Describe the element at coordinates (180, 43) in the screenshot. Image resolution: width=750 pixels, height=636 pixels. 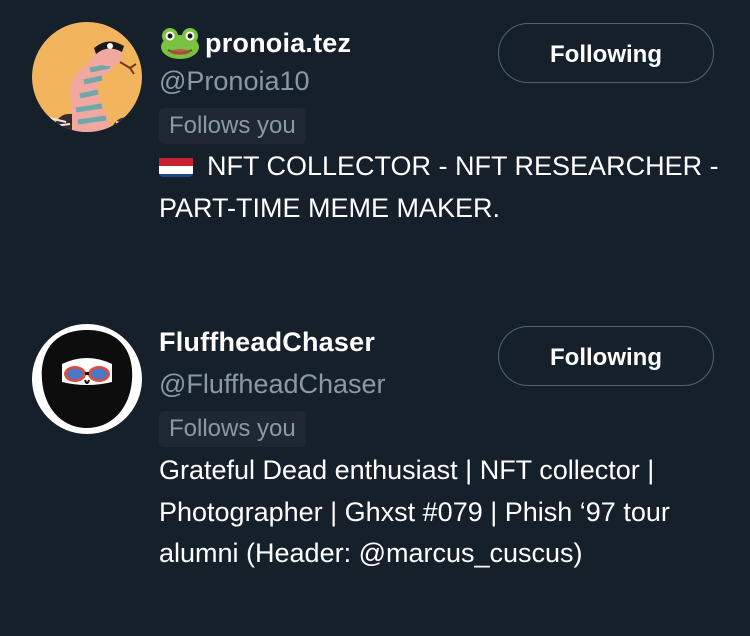
I see `frog-icon` at that location.